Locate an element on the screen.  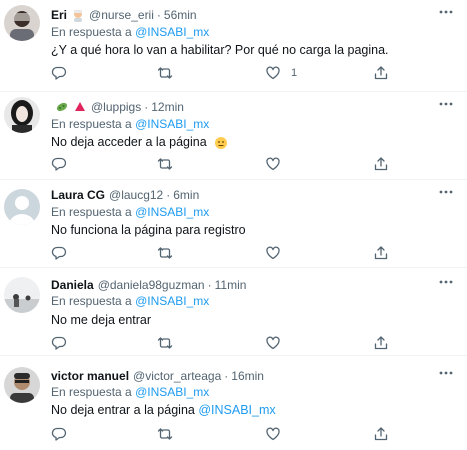
tweet-text-content: No deja entrar a la página is located at coordinates (123, 410).